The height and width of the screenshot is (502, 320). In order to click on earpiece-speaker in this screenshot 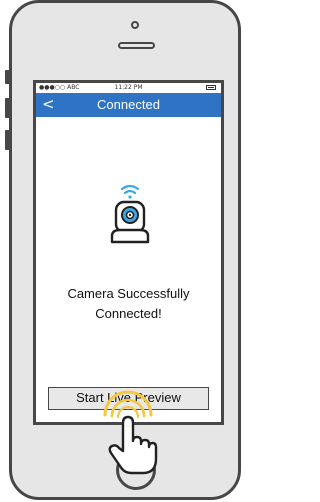, I will do `click(136, 45)`.